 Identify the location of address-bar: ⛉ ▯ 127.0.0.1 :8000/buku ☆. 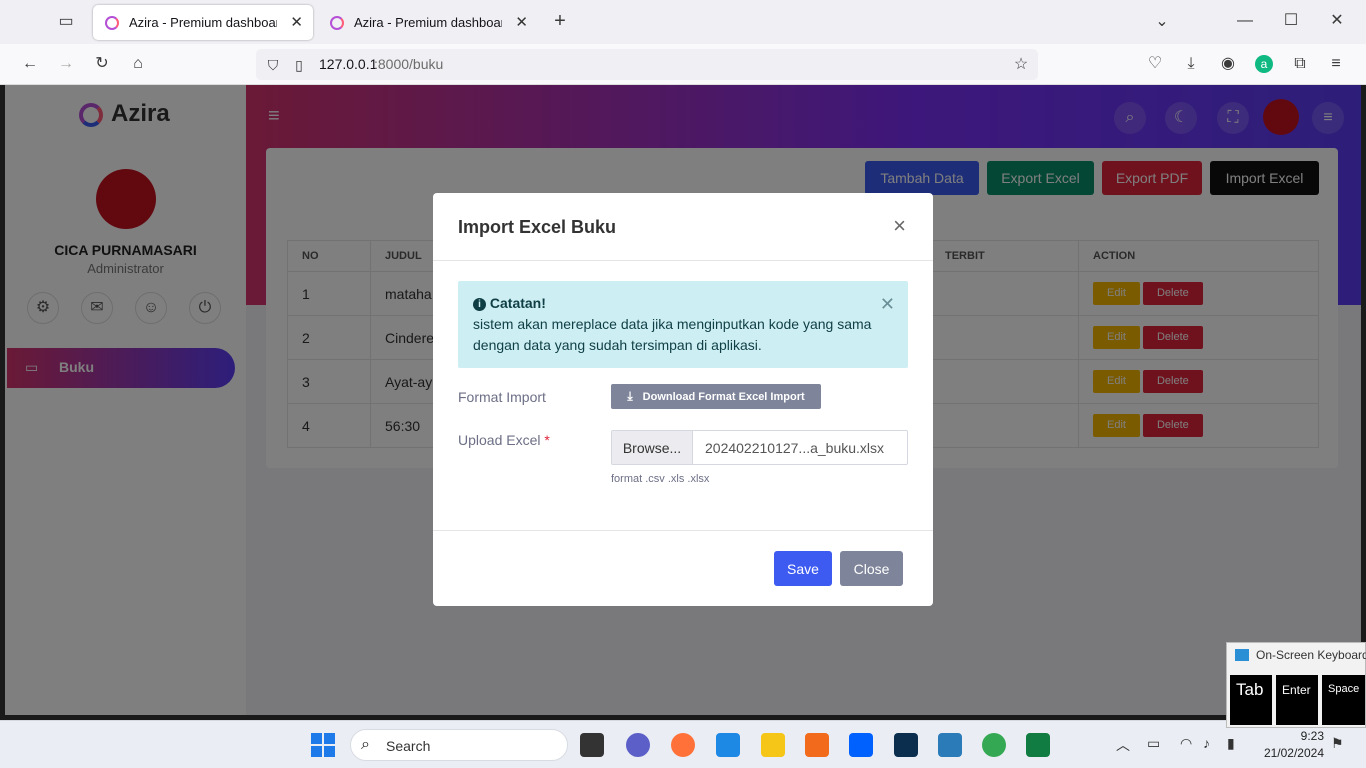
(647, 64).